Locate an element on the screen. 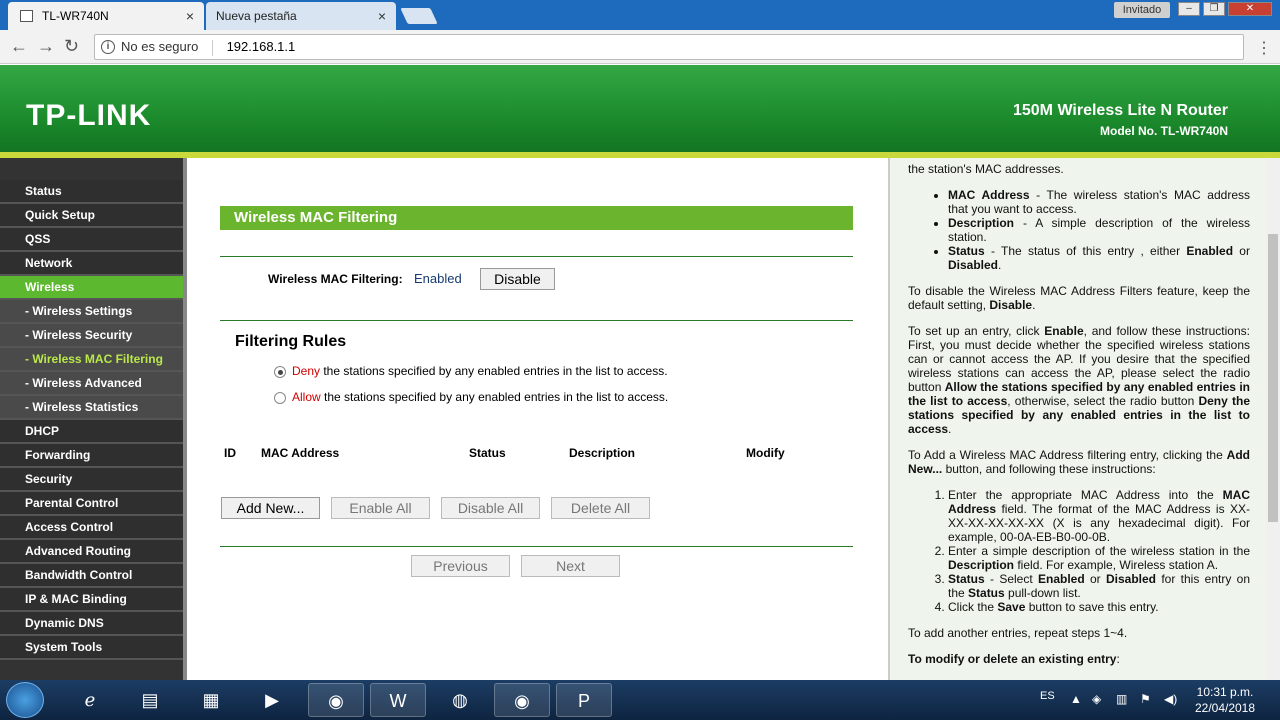 This screenshot has width=1280, height=720. router-title: 150M Wireless Lite N Router is located at coordinates (1120, 110).